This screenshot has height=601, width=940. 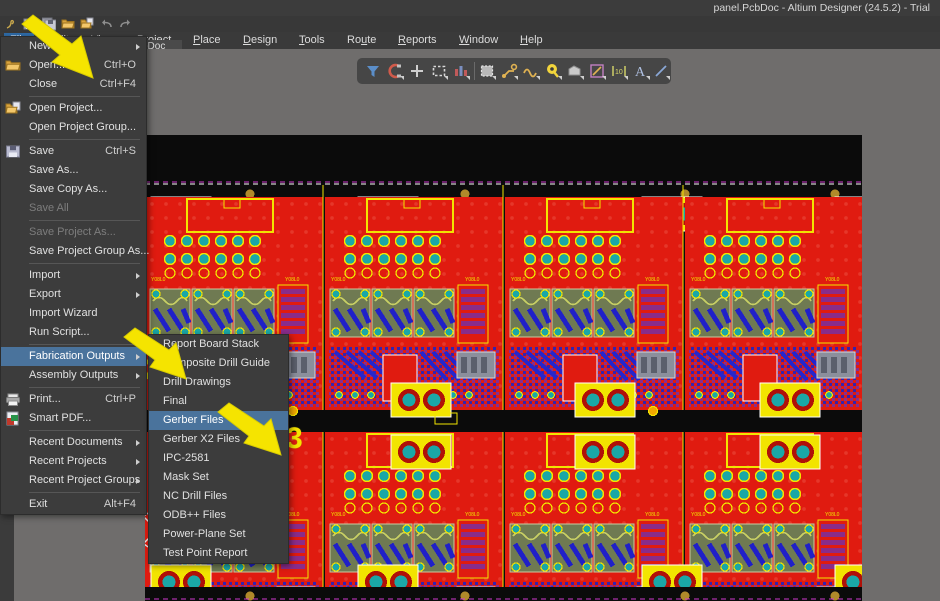 I want to click on svg-text: A, so click(x=640, y=72).